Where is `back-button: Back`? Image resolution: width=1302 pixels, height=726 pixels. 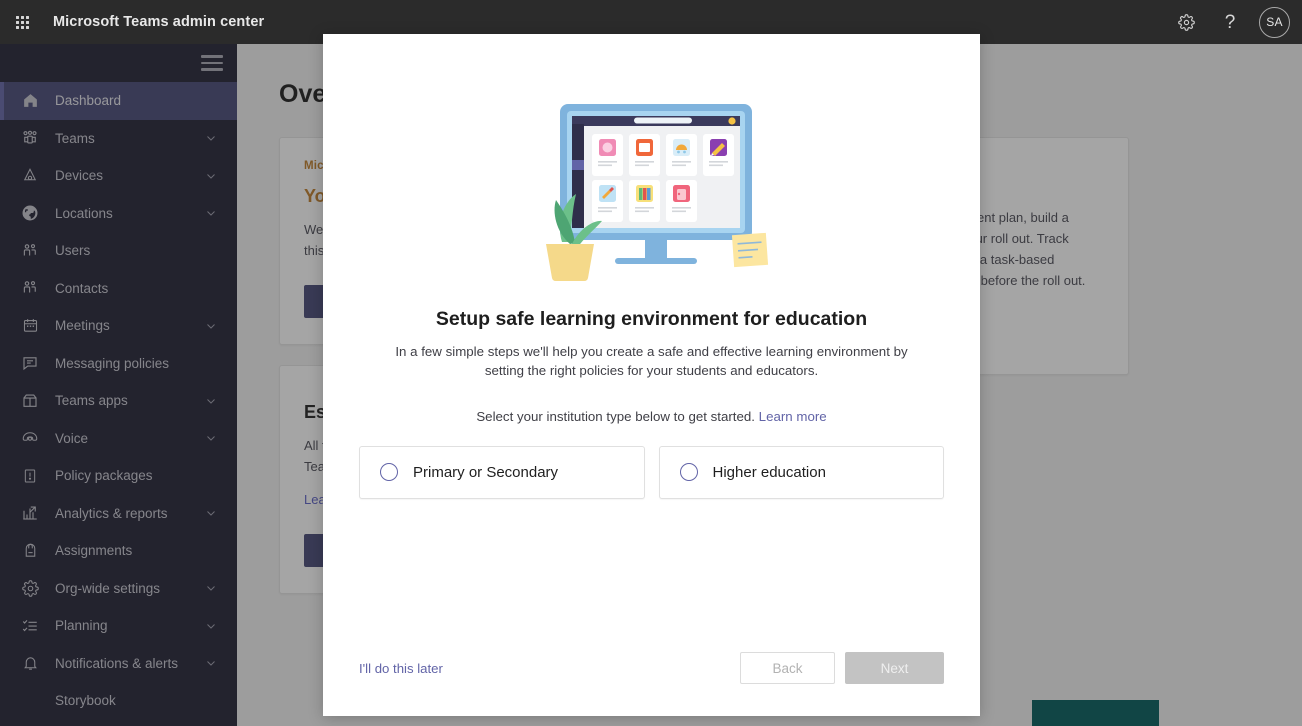
back-button: Back is located at coordinates (787, 668).